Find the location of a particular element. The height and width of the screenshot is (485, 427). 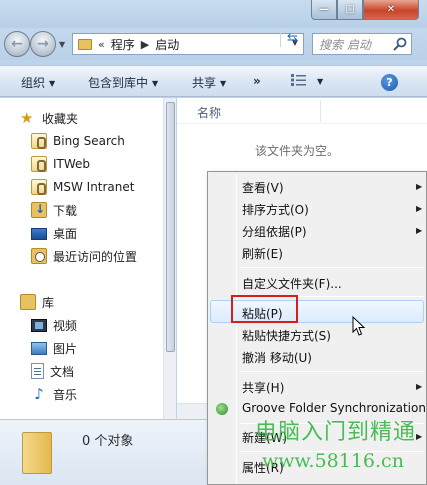

column-divider is located at coordinates (320, 111).